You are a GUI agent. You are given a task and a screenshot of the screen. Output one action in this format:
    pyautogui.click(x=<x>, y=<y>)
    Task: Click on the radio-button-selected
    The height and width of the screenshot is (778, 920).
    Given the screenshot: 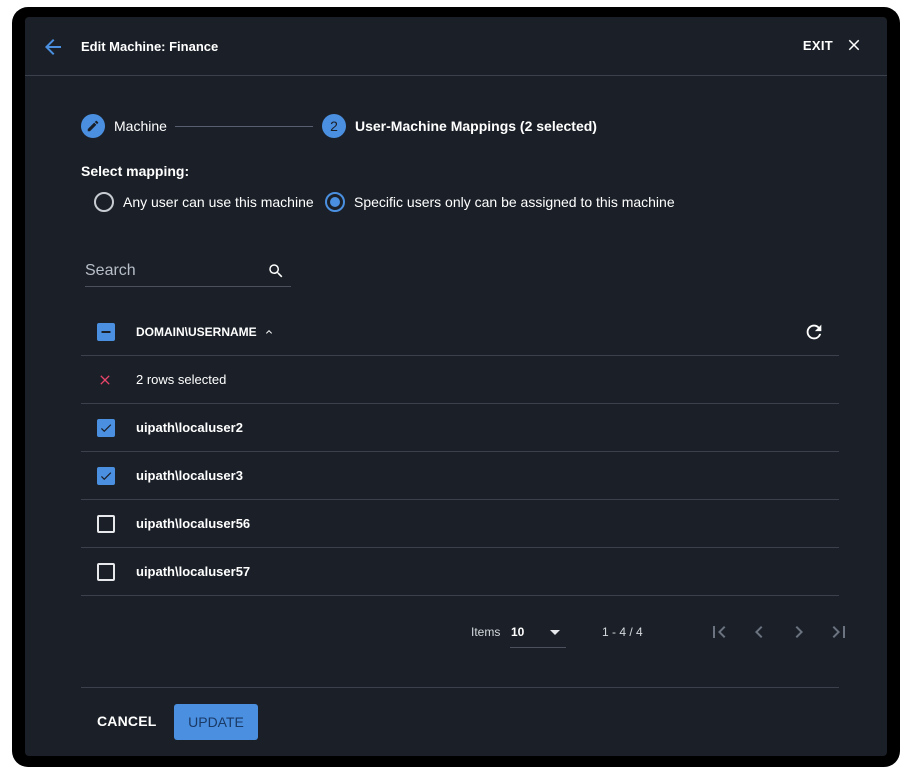 What is the action you would take?
    pyautogui.click(x=335, y=202)
    